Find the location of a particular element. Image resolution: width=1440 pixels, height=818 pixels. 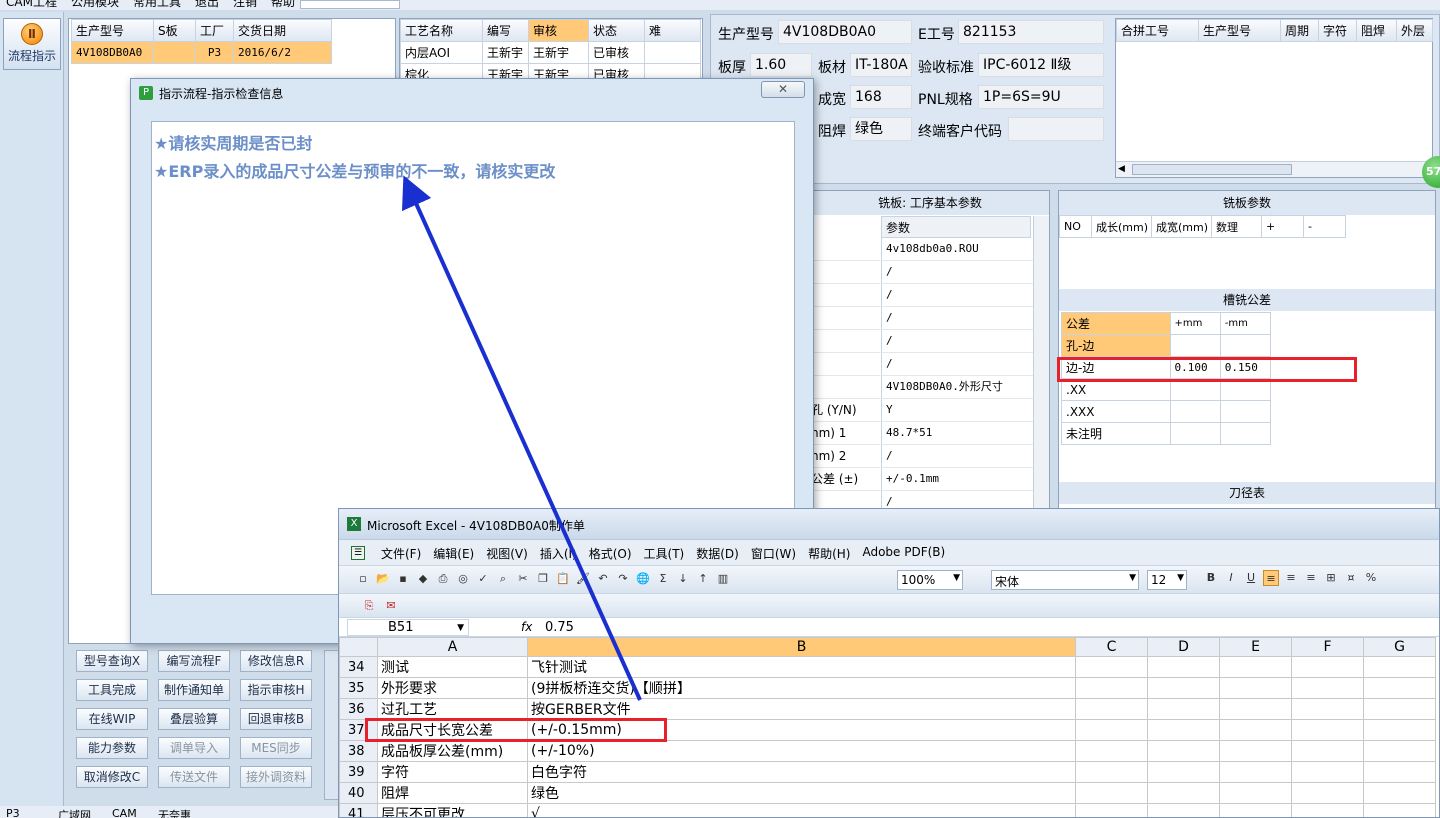

arrow-line is located at coordinates (521, 438).